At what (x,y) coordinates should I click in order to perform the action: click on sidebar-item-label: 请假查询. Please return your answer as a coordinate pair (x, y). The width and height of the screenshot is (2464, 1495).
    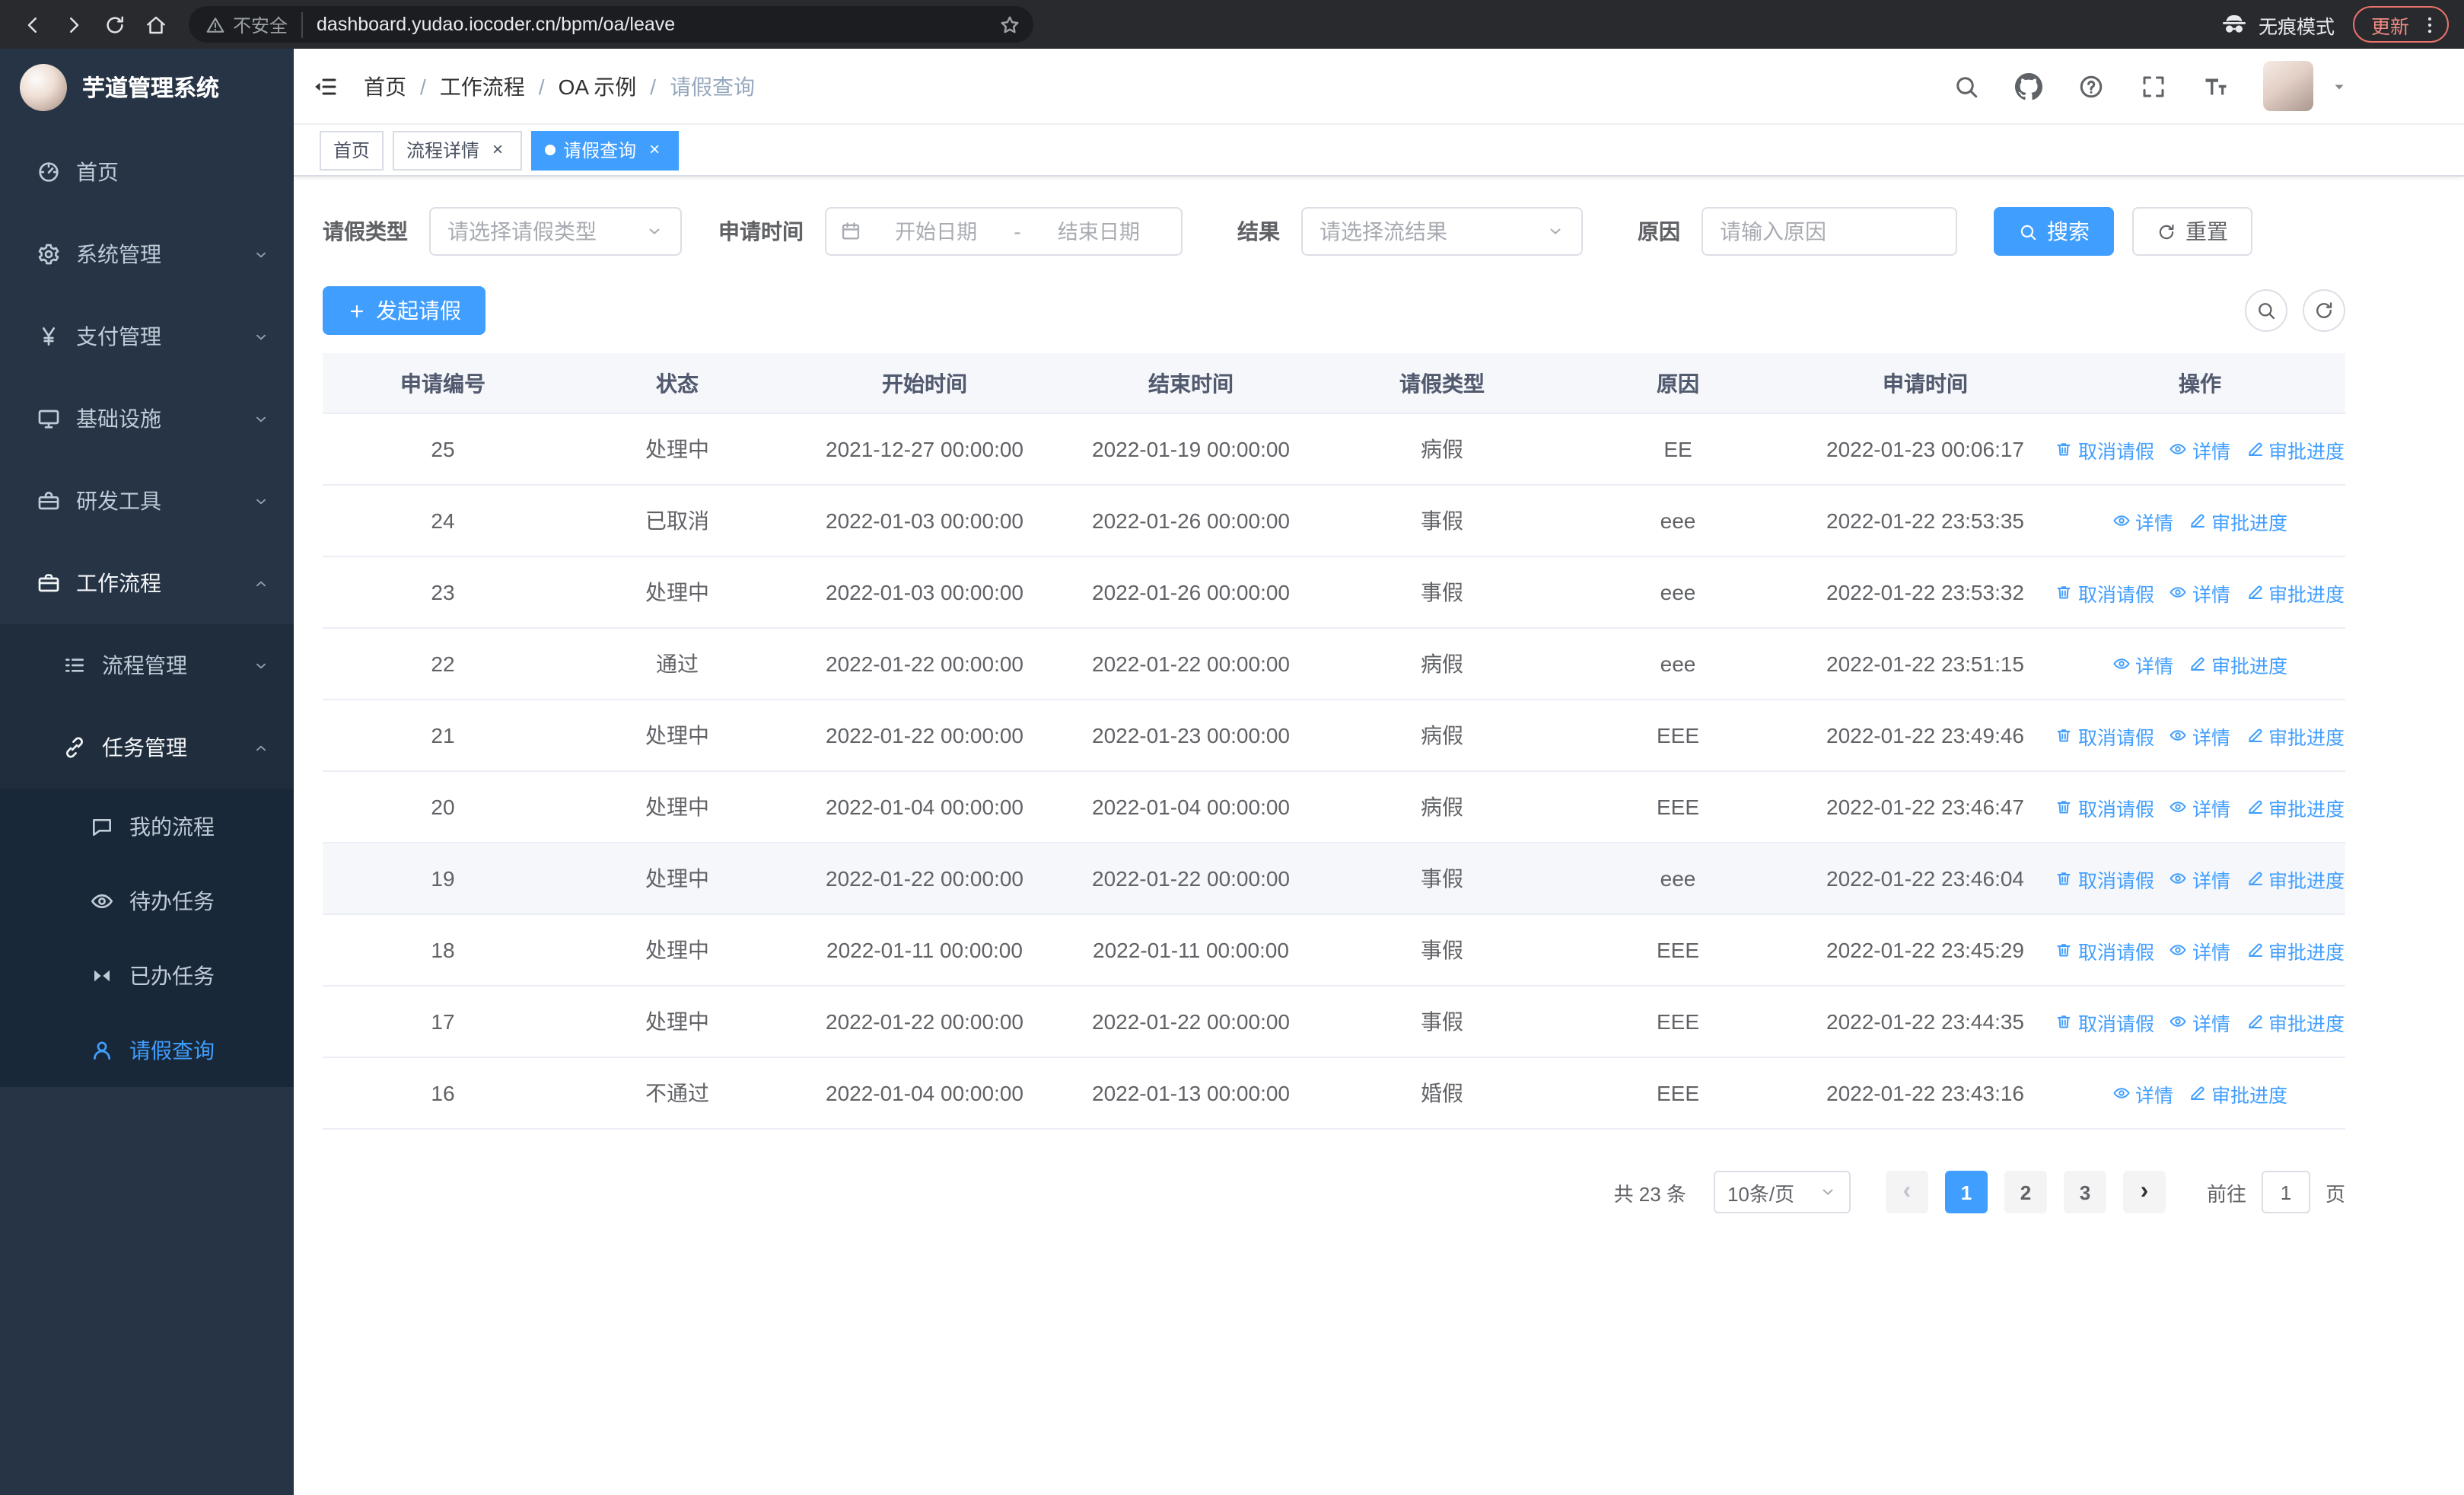
    Looking at the image, I should click on (172, 1050).